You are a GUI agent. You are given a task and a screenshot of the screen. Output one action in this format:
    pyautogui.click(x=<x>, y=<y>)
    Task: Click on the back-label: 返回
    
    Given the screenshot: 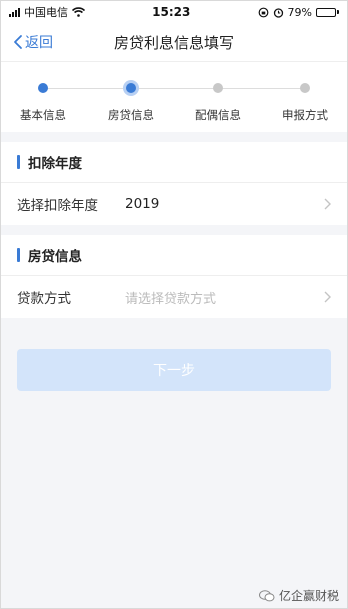 What is the action you would take?
    pyautogui.click(x=39, y=43)
    